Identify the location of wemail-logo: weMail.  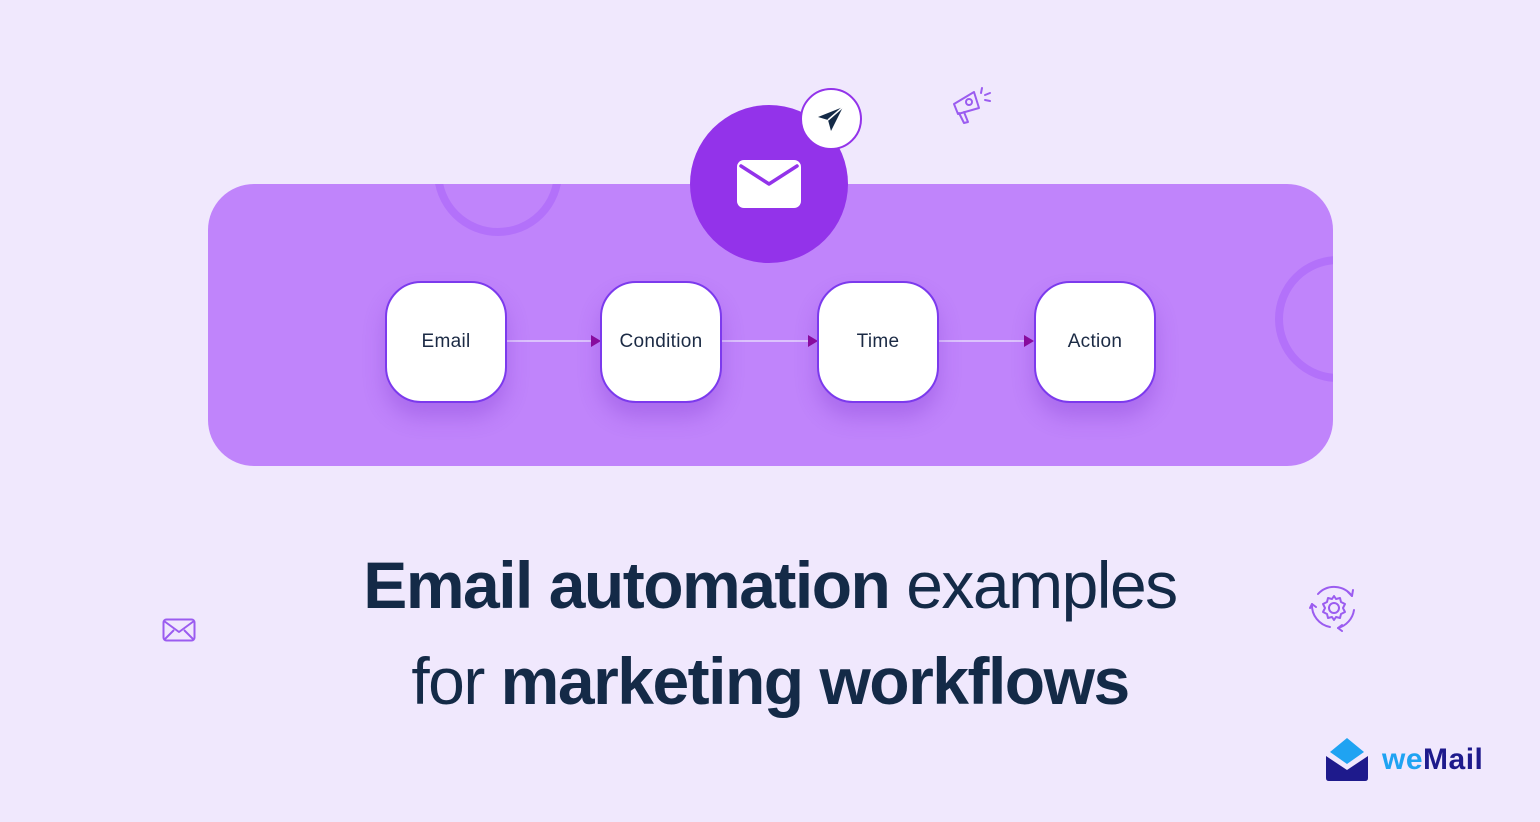
(1403, 760).